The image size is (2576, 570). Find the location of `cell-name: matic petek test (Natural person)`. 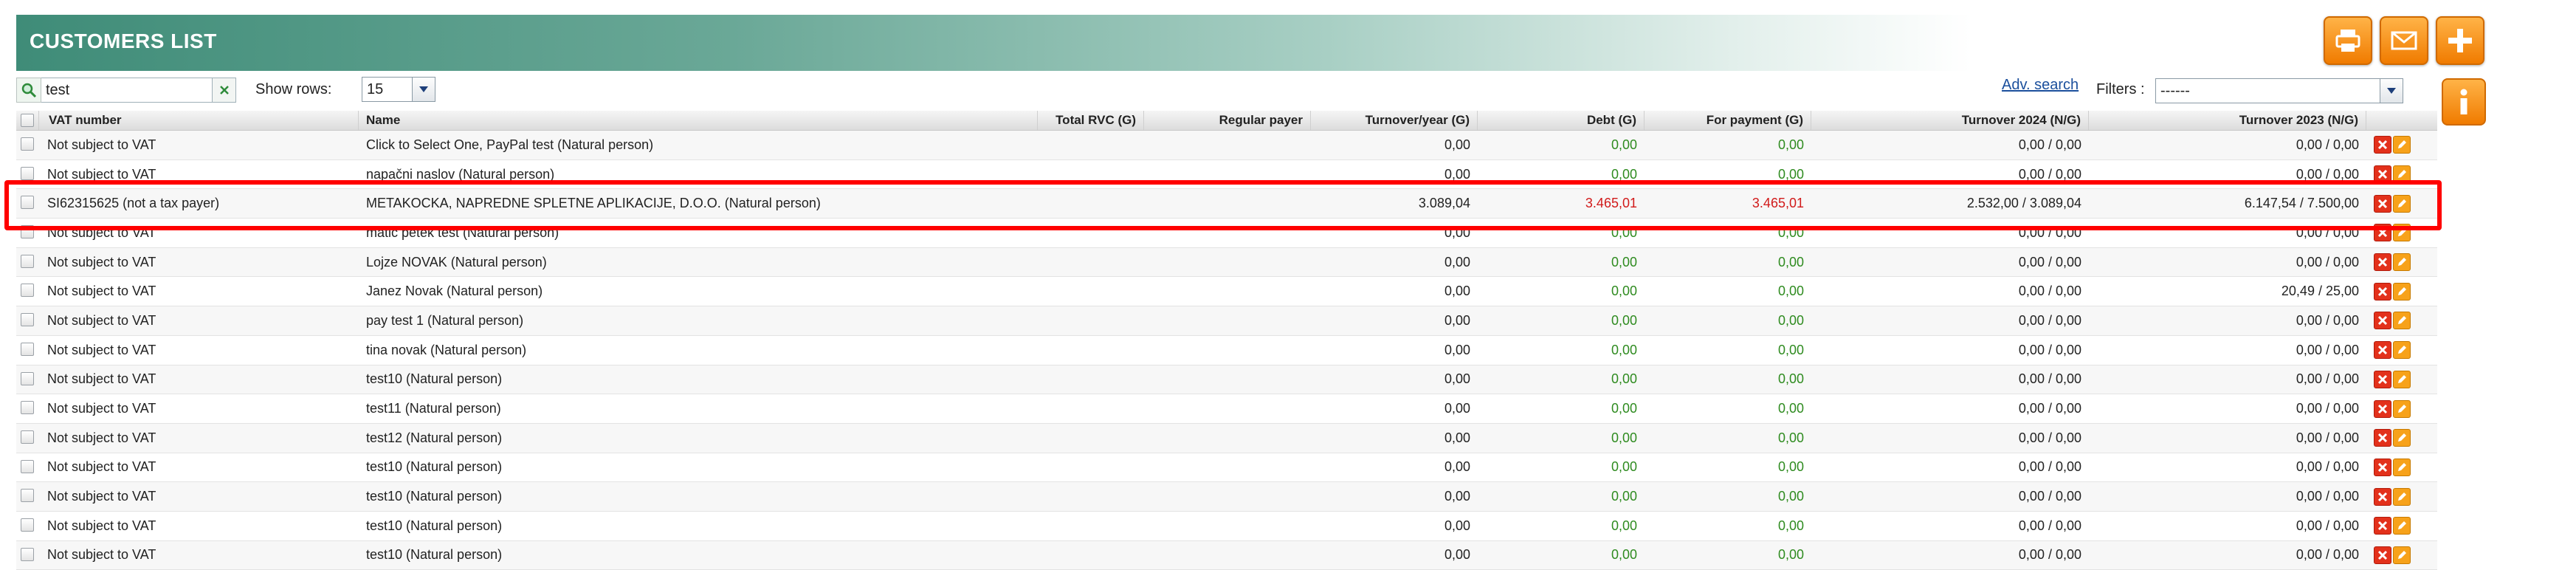

cell-name: matic petek test (Natural person) is located at coordinates (702, 233).